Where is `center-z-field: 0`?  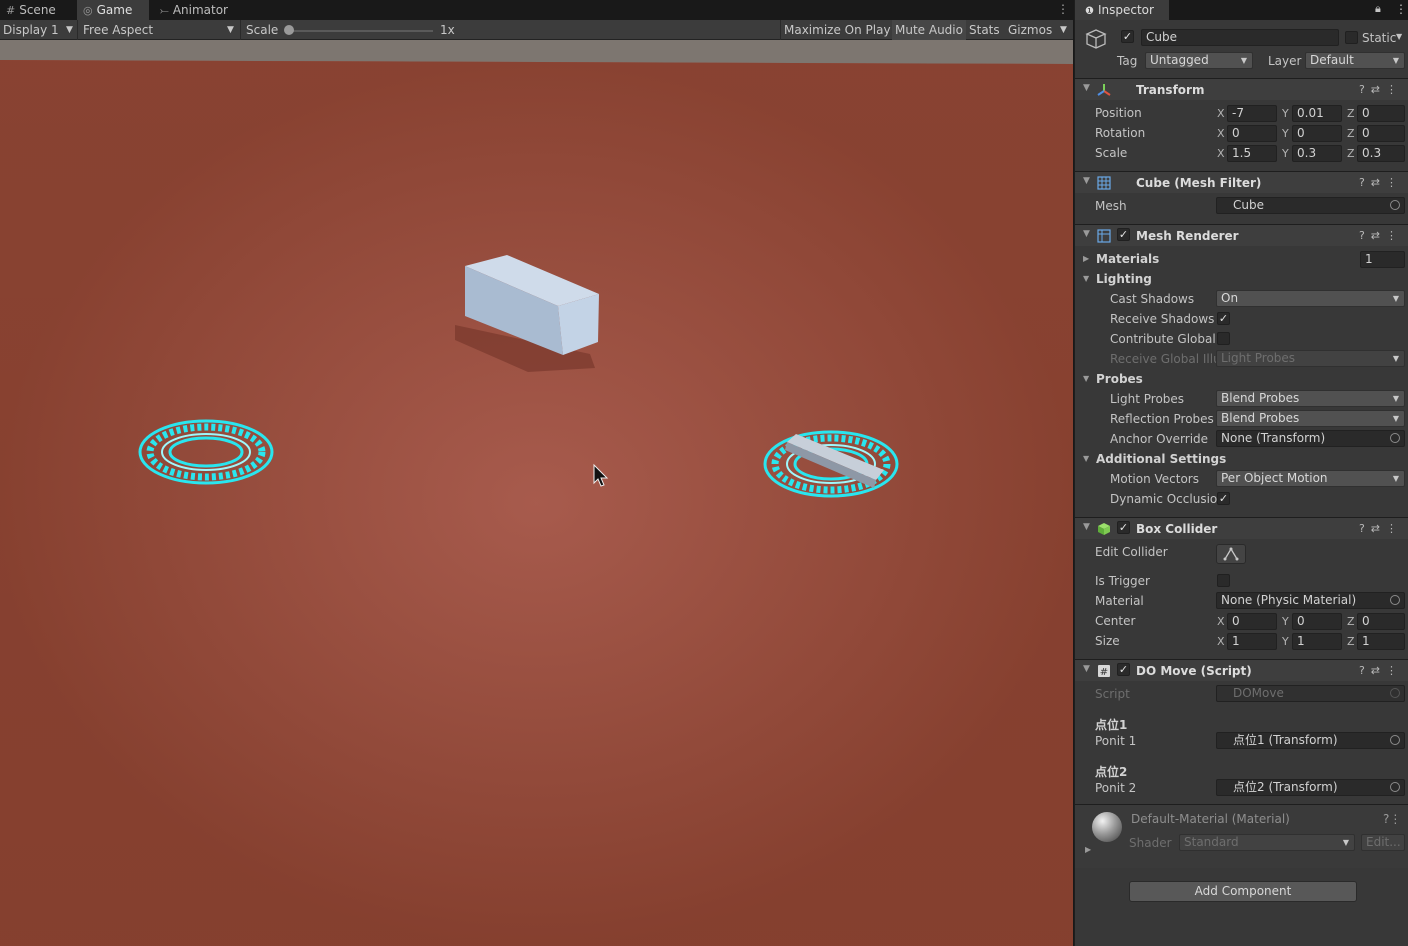 center-z-field: 0 is located at coordinates (1381, 621).